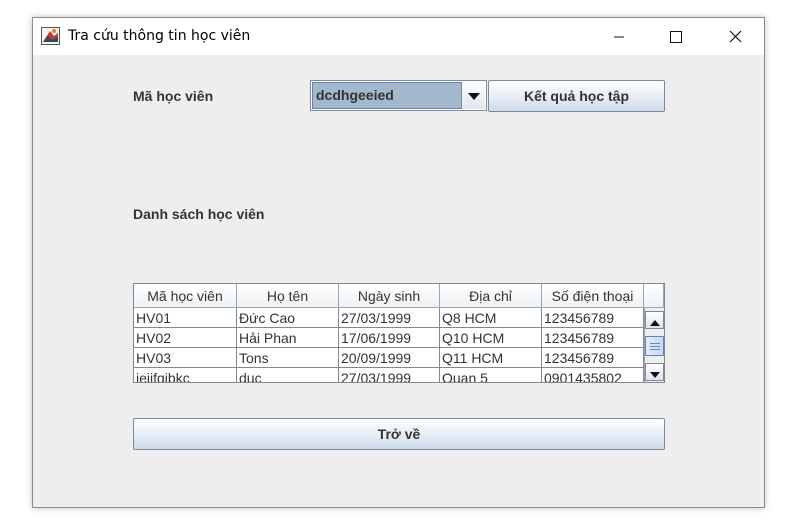 Image resolution: width=792 pixels, height=527 pixels. I want to click on cell-birth-date: 20/09/1999, so click(389, 358).